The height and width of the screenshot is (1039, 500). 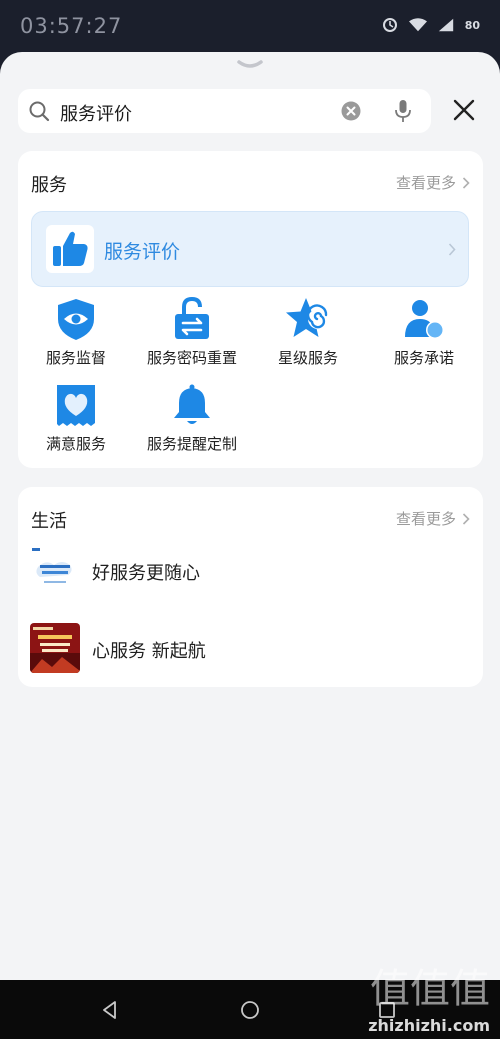 What do you see at coordinates (39, 111) in the screenshot?
I see `search-icon` at bounding box center [39, 111].